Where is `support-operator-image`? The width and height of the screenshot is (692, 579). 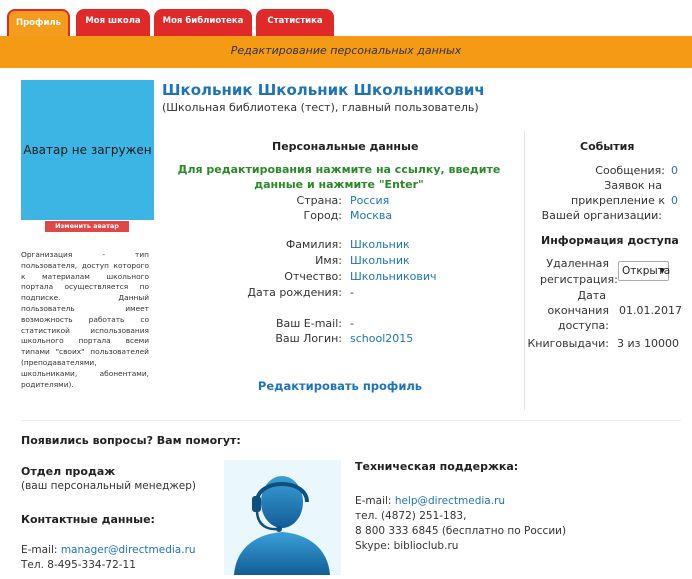
support-operator-image is located at coordinates (282, 517).